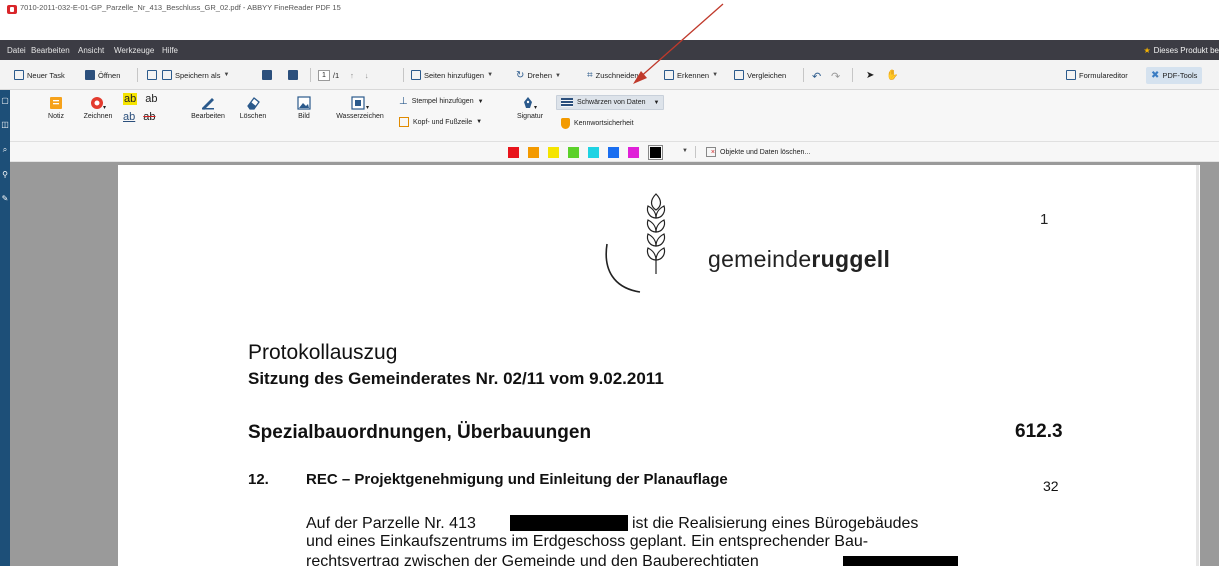 This screenshot has height=566, width=1219. What do you see at coordinates (573, 152) in the screenshot?
I see `color-swatch-green` at bounding box center [573, 152].